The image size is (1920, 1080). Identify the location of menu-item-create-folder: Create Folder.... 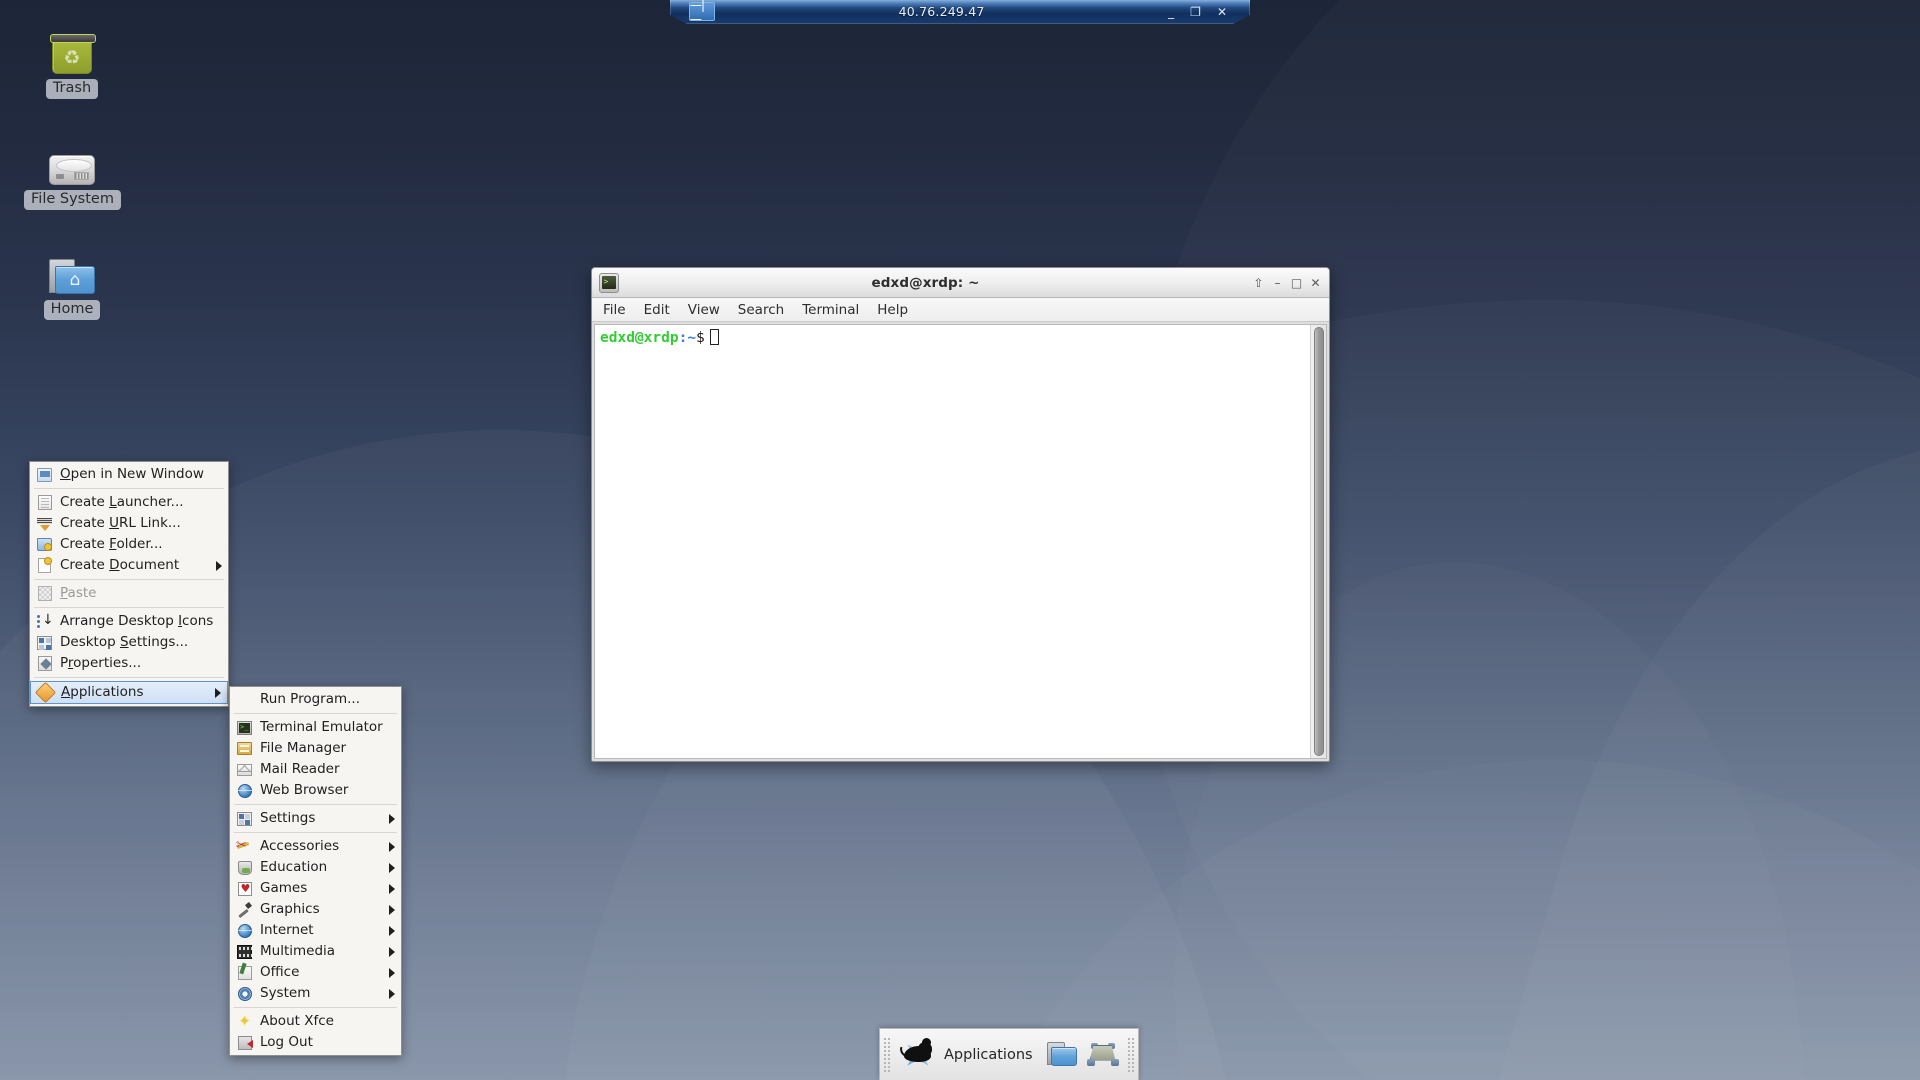
(129, 544).